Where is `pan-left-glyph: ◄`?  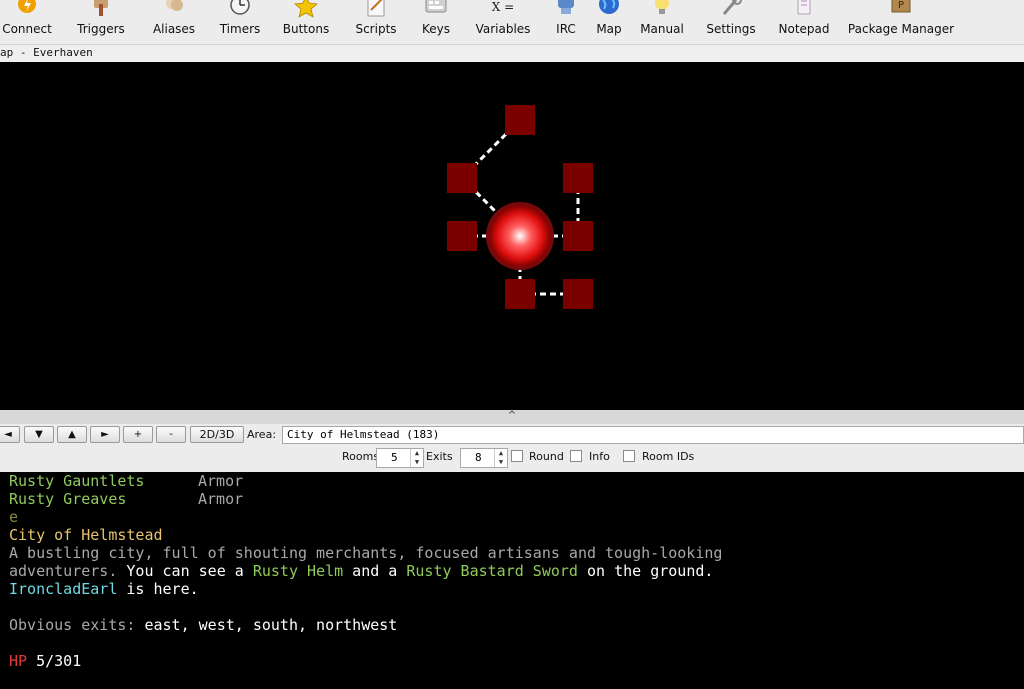 pan-left-glyph: ◄ is located at coordinates (8, 434).